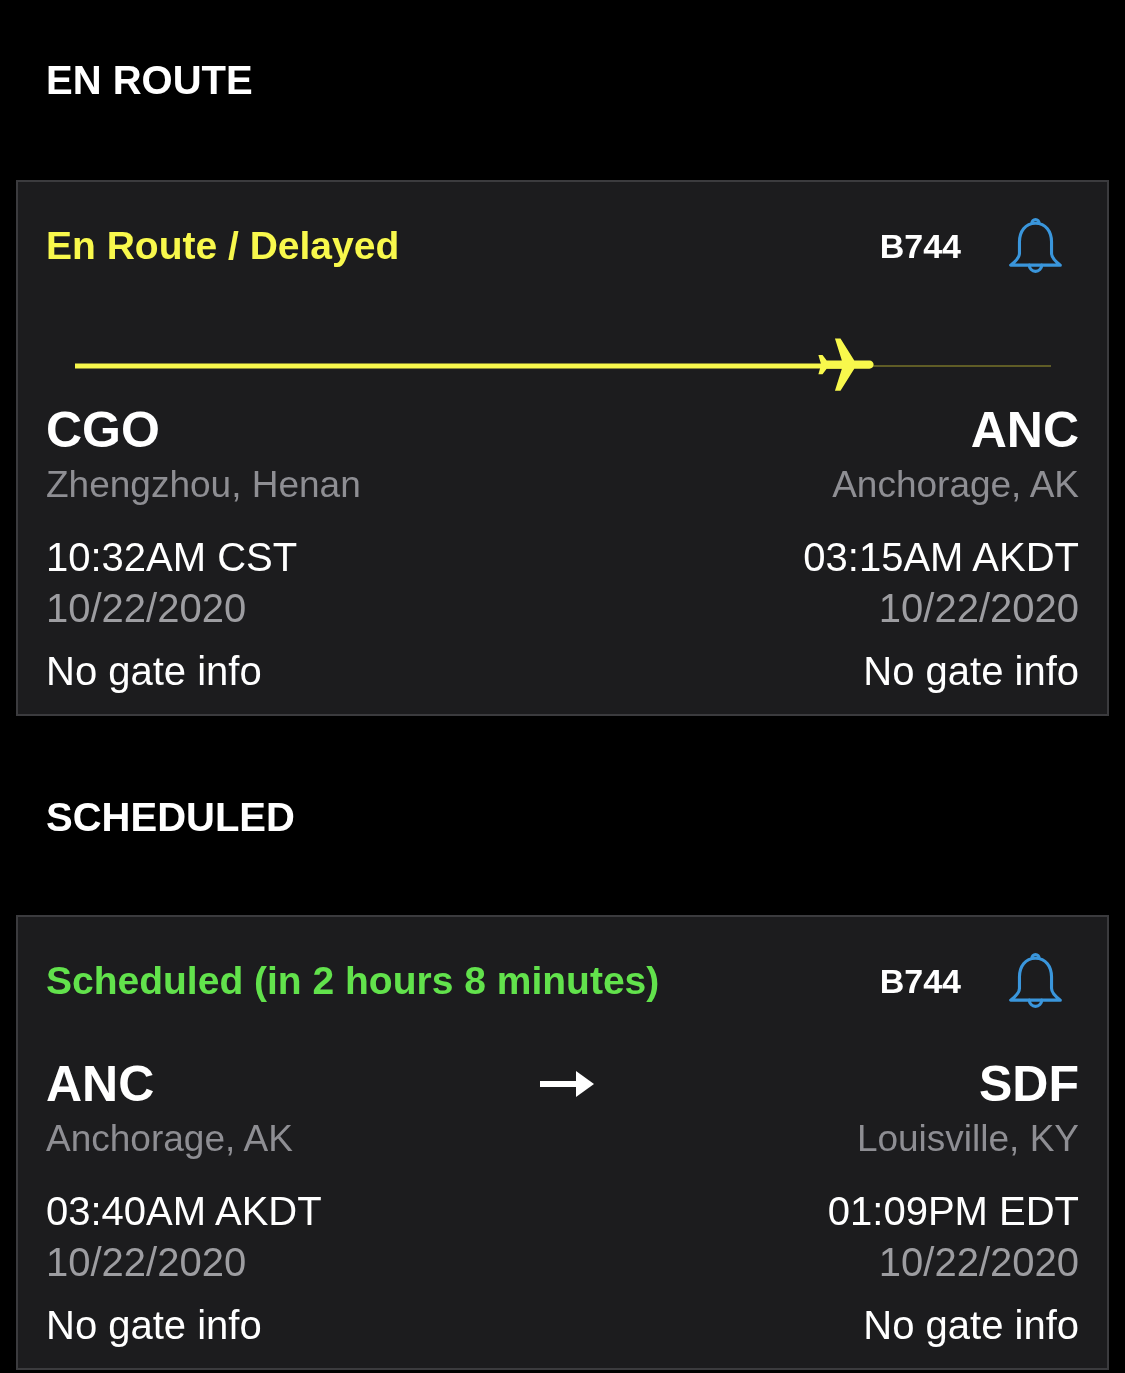  Describe the element at coordinates (172, 557) in the screenshot. I see `departure-time: 10:32AM CST` at that location.